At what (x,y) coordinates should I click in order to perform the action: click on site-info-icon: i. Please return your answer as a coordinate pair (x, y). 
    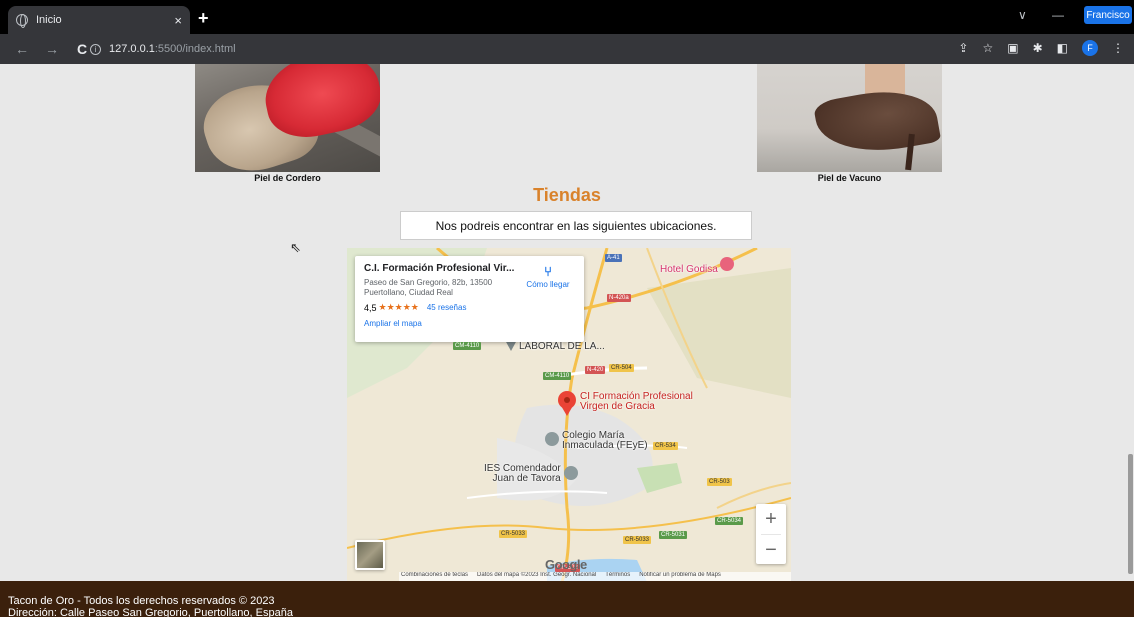
    Looking at the image, I should click on (95, 49).